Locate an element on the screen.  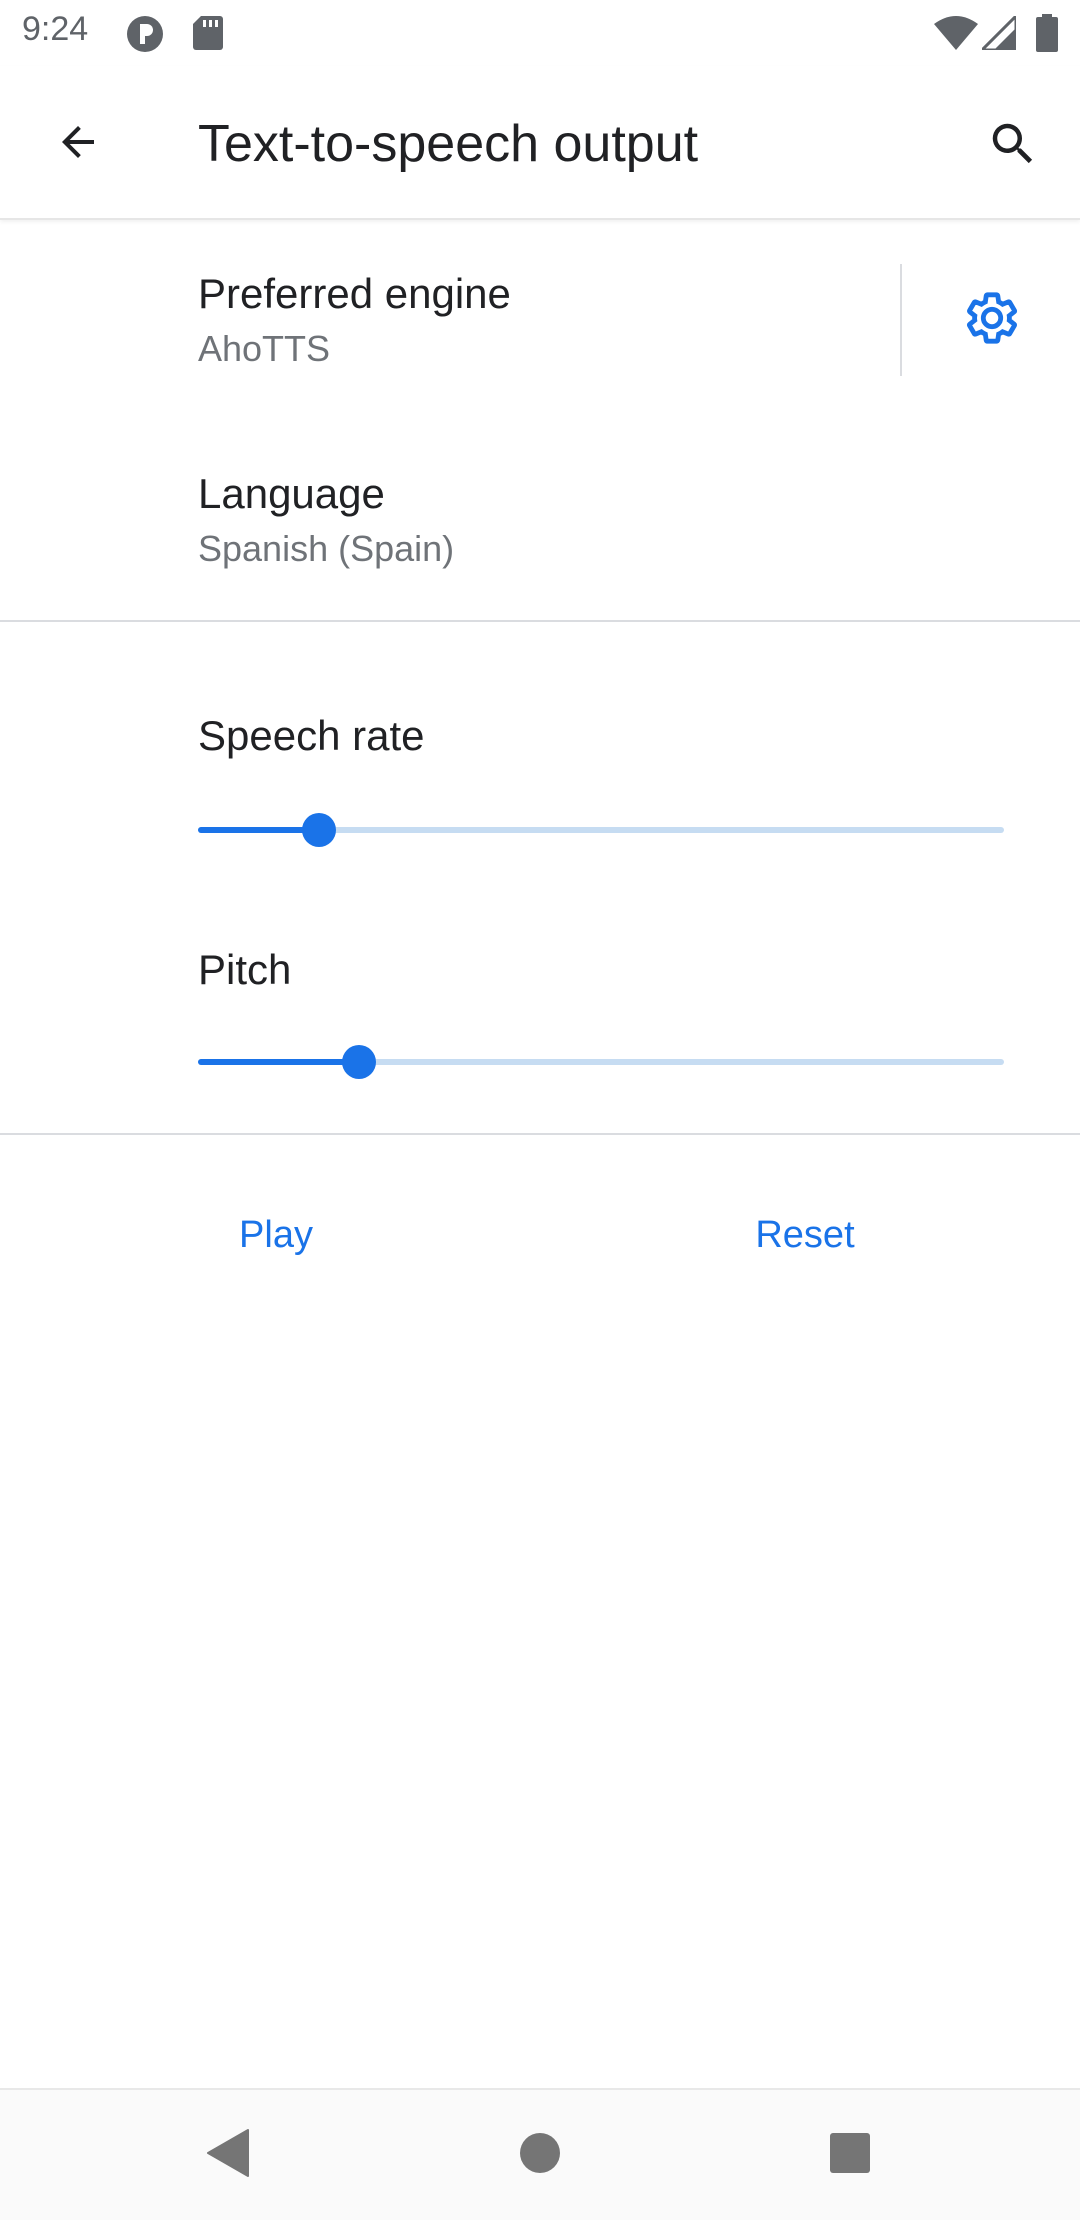
nav-recents-button is located at coordinates (850, 2155).